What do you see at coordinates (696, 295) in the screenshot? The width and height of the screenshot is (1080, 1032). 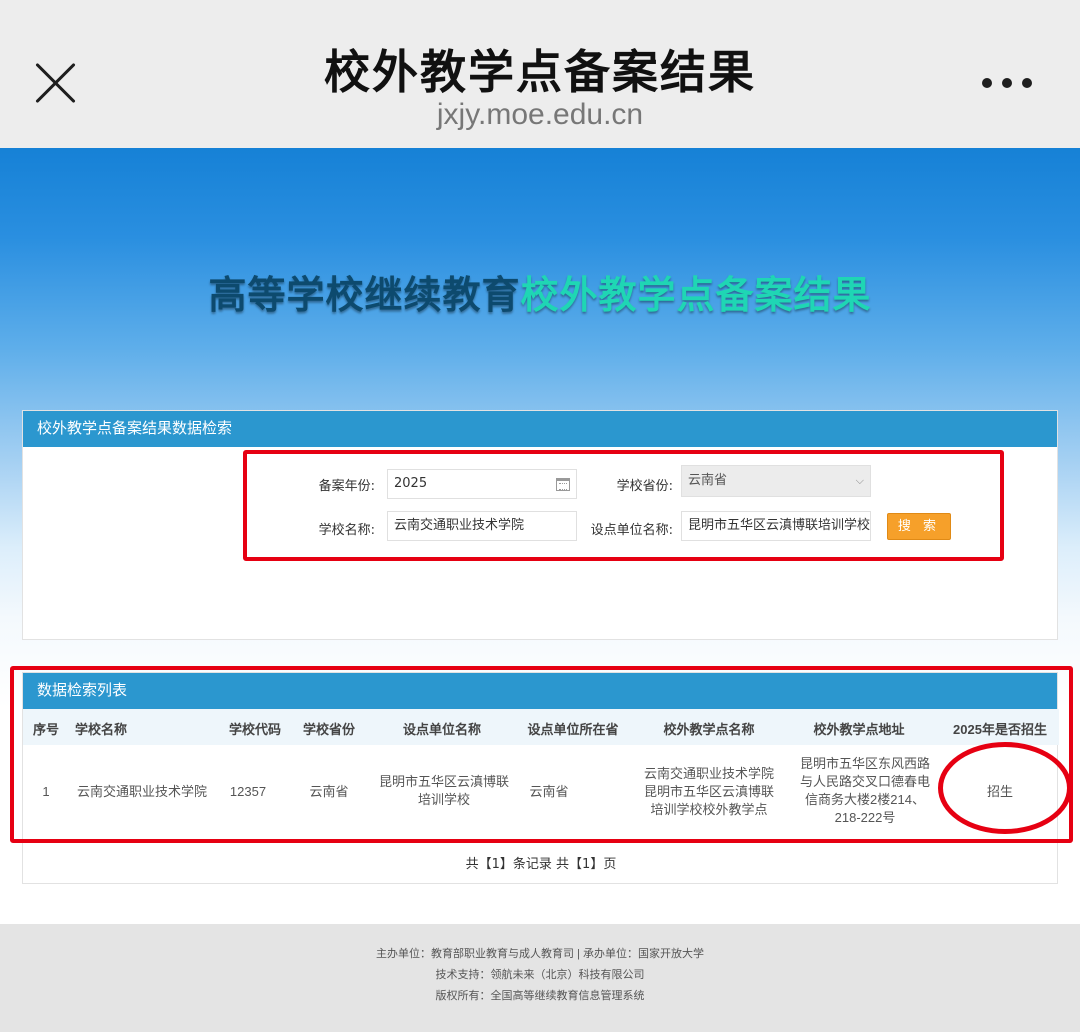 I see `banner-title-part2: 校外教学点备案结果` at bounding box center [696, 295].